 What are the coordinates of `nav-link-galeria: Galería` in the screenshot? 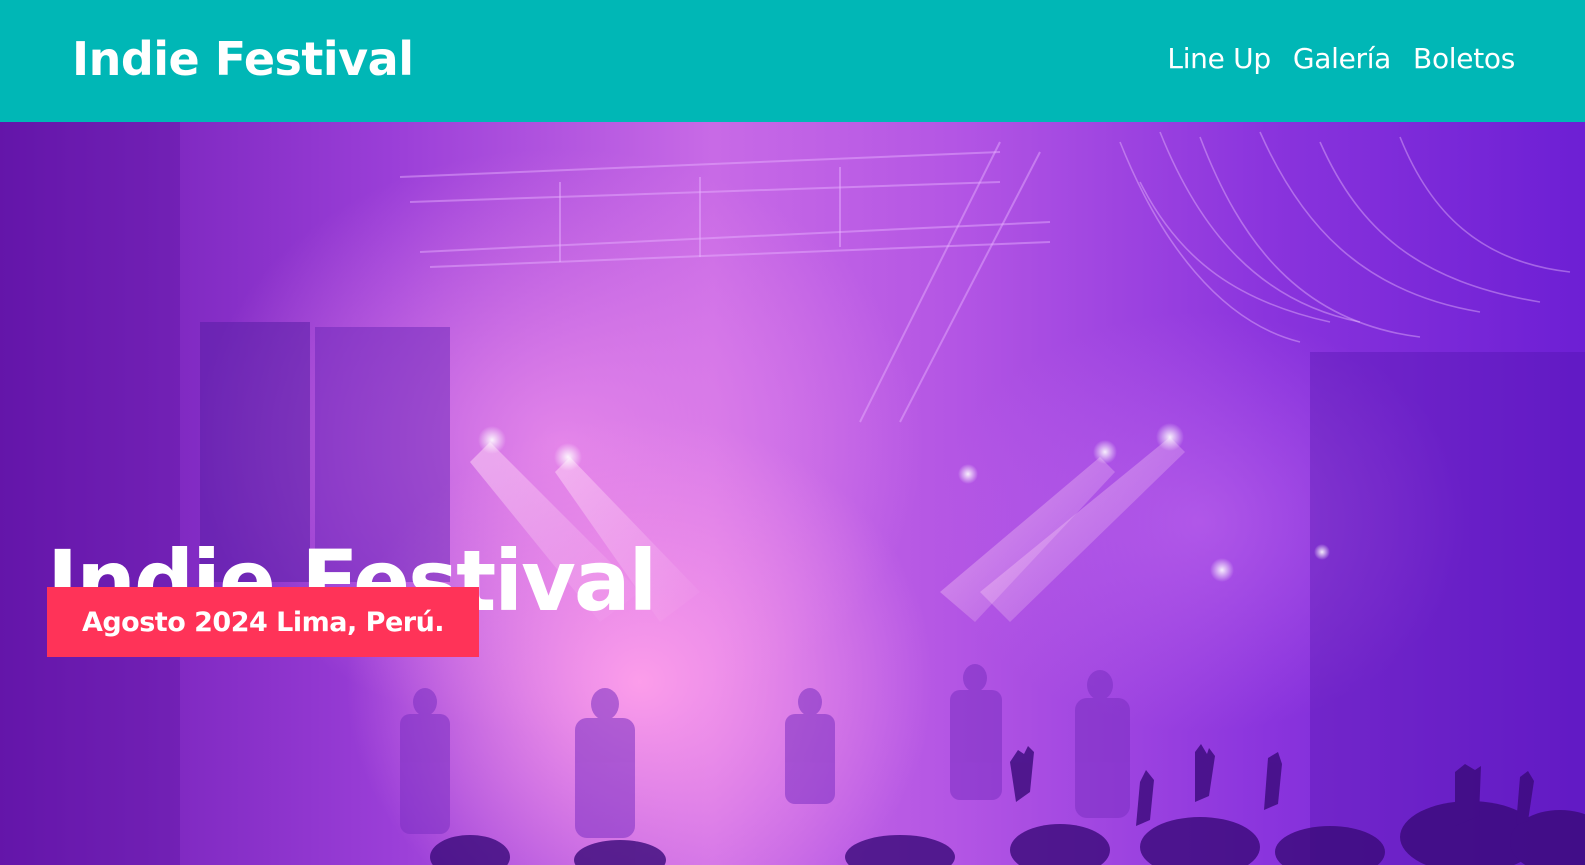 It's located at (1342, 59).